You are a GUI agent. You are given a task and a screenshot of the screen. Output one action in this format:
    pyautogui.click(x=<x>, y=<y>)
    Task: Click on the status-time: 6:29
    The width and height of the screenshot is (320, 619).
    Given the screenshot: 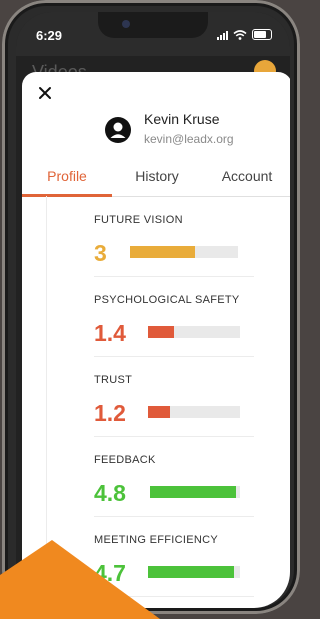 What is the action you would take?
    pyautogui.click(x=49, y=35)
    